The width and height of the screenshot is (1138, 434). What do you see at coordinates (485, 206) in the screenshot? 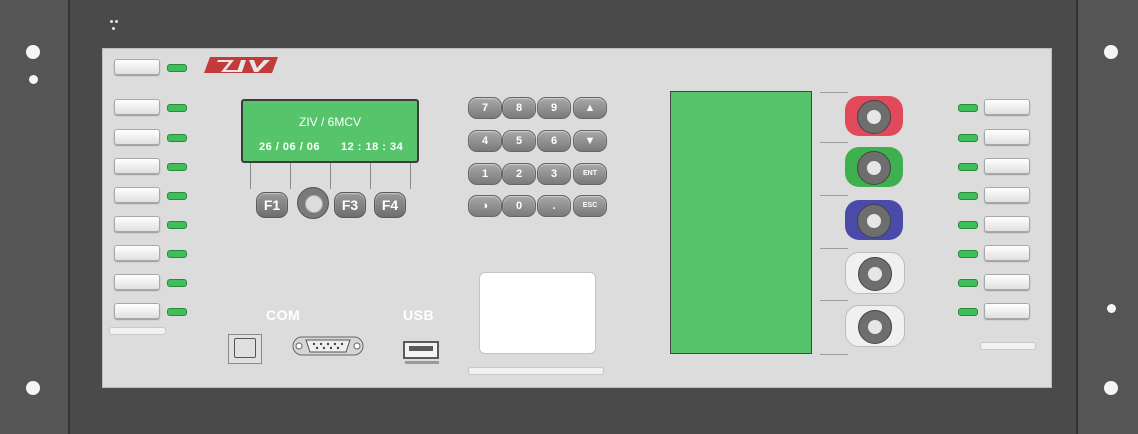
I see `contrast-icon: ◑` at bounding box center [485, 206].